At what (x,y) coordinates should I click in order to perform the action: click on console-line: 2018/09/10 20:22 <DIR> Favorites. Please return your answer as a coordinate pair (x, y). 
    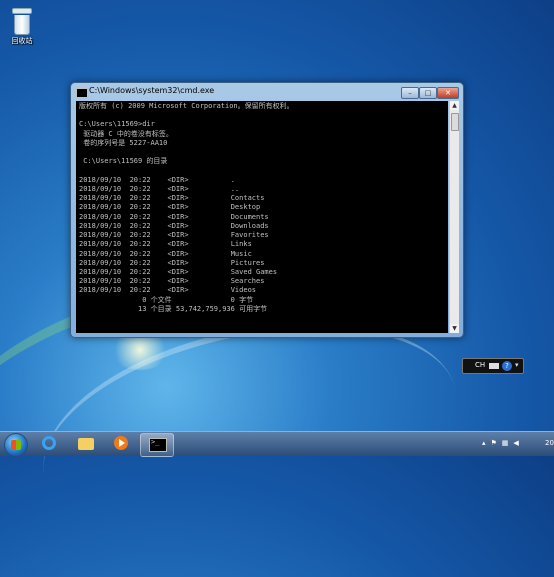
    Looking at the image, I should click on (174, 235).